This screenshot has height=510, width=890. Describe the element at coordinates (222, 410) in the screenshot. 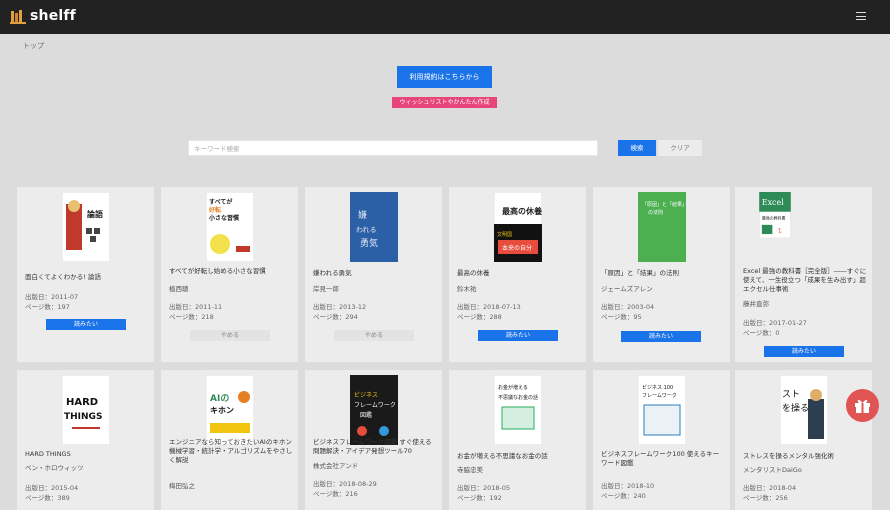

I see `svg-text: キホン` at that location.